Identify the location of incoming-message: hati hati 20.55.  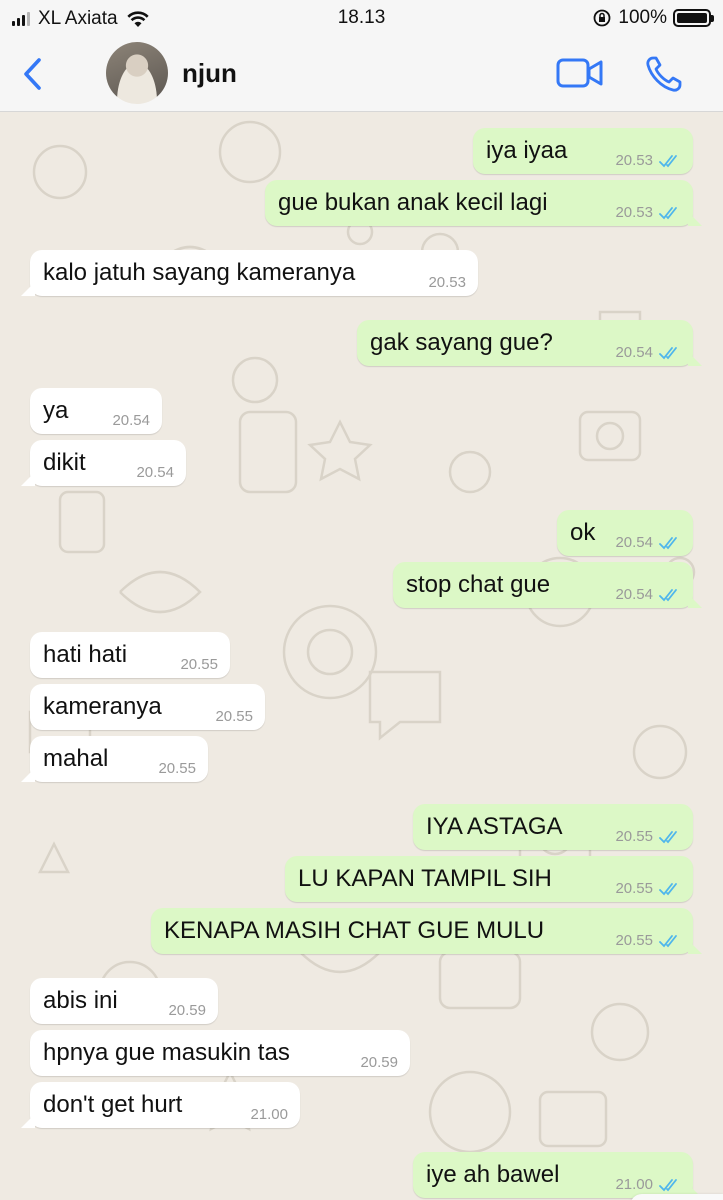
(130, 655).